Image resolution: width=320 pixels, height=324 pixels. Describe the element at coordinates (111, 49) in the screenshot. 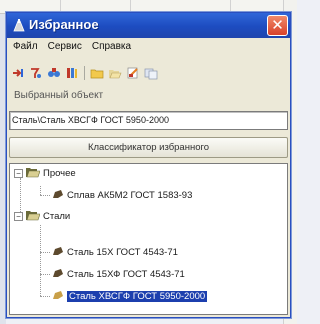

I see `menu-help: Справка` at that location.